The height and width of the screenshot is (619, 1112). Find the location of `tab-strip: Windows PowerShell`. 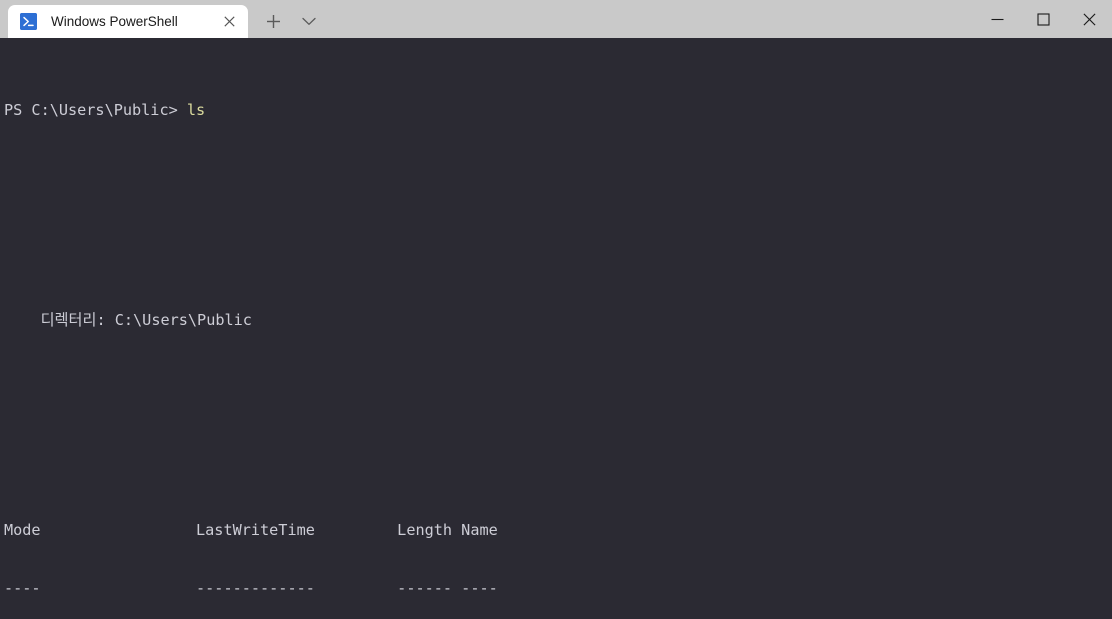

tab-strip: Windows PowerShell is located at coordinates (163, 19).